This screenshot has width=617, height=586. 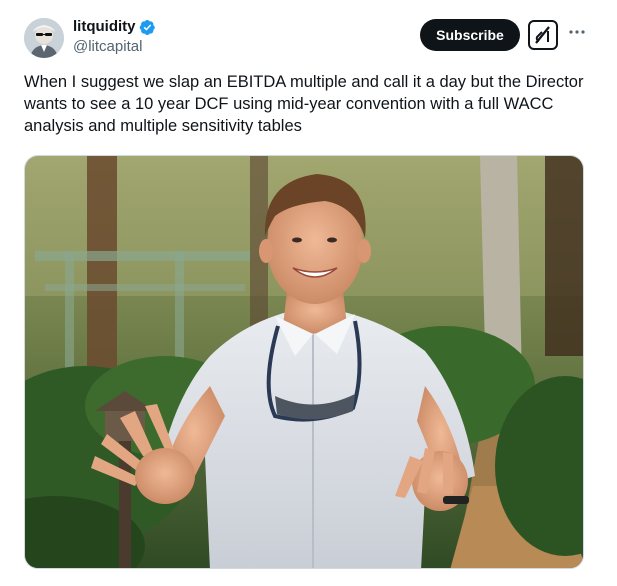 I want to click on more-options-button, so click(x=577, y=32).